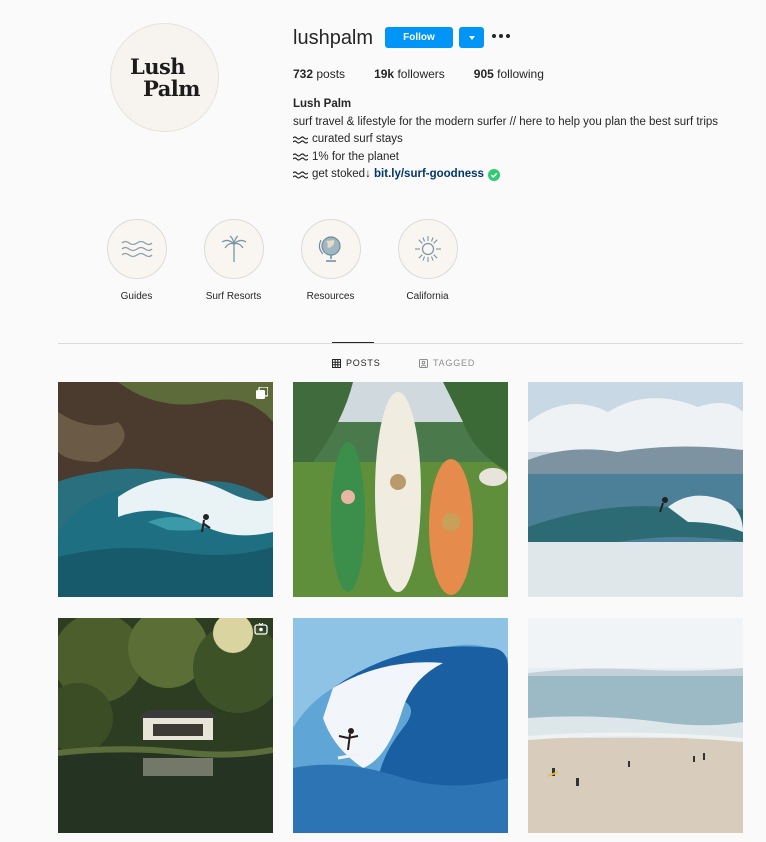 The height and width of the screenshot is (842, 766). Describe the element at coordinates (520, 74) in the screenshot. I see `following-stat-label: following` at that location.